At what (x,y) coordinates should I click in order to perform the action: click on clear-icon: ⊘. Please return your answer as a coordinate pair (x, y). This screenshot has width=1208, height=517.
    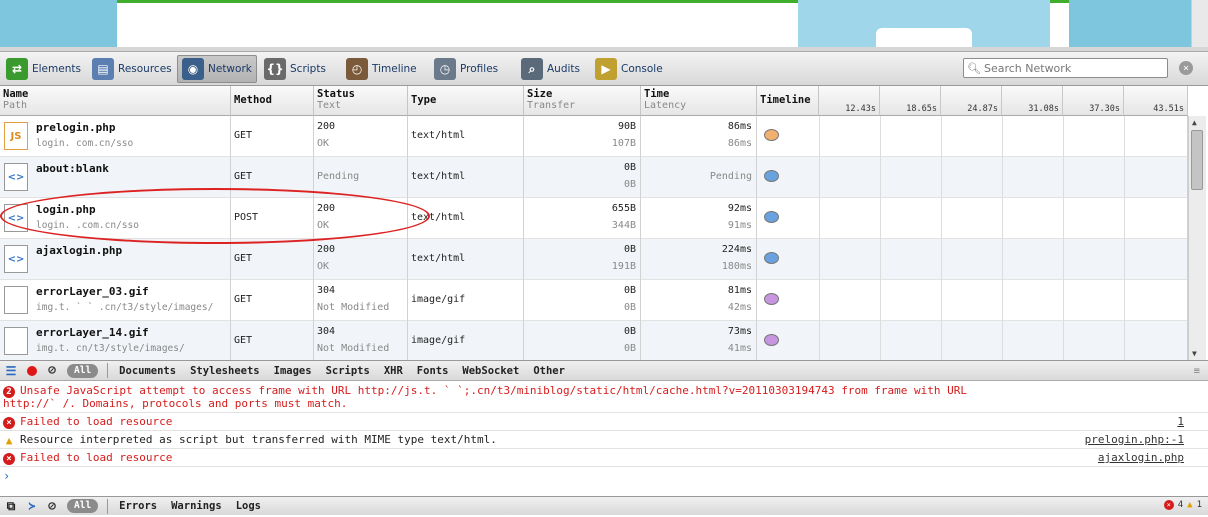
    Looking at the image, I should click on (52, 370).